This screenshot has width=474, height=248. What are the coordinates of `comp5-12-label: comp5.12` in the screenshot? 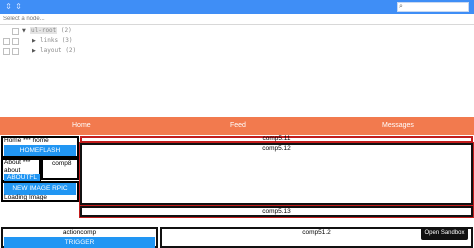 It's located at (276, 148).